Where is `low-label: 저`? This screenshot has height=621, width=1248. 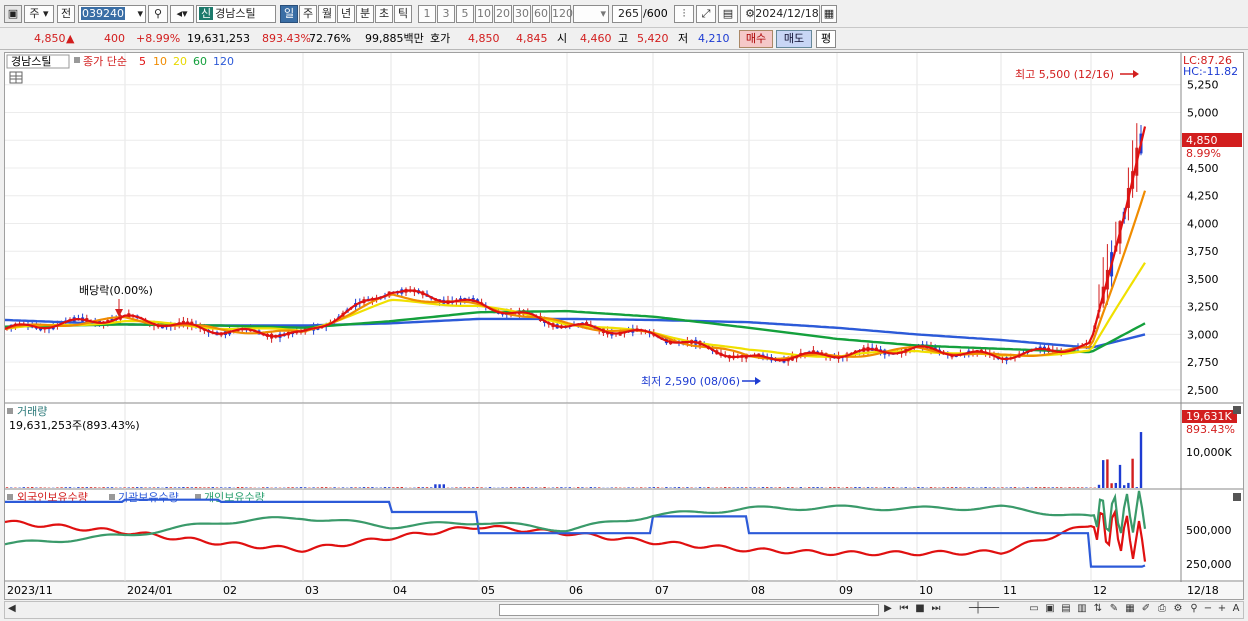
low-label: 저 is located at coordinates (683, 38).